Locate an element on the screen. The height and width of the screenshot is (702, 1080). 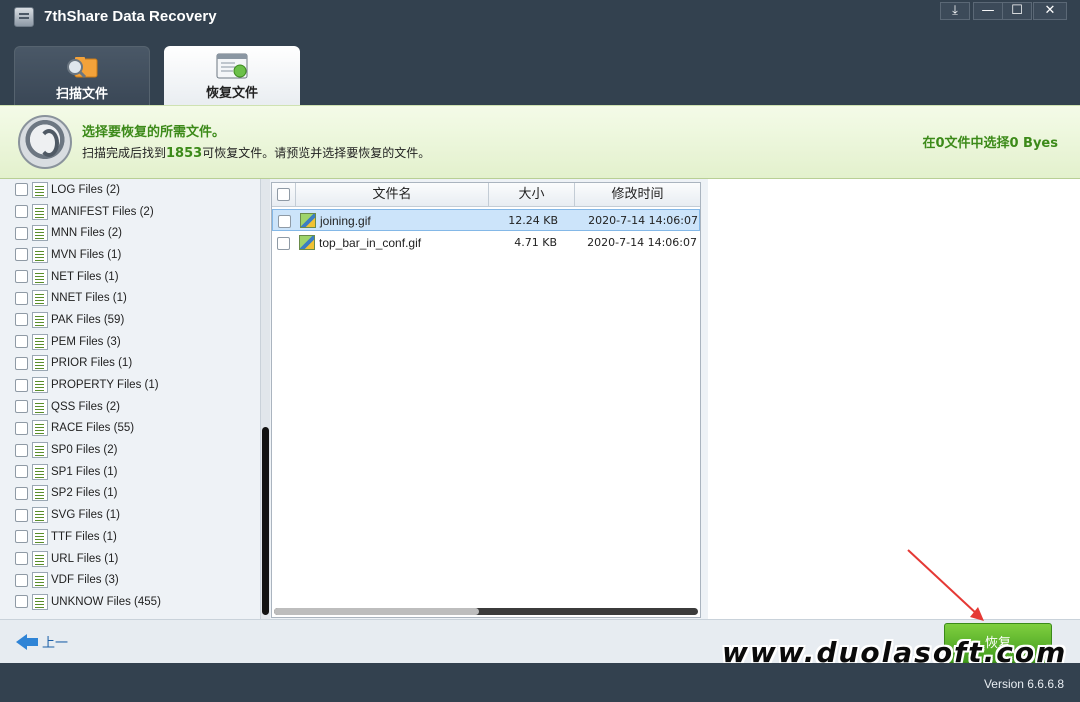
tree-item: PRIOR Files (1) is located at coordinates (137, 364).